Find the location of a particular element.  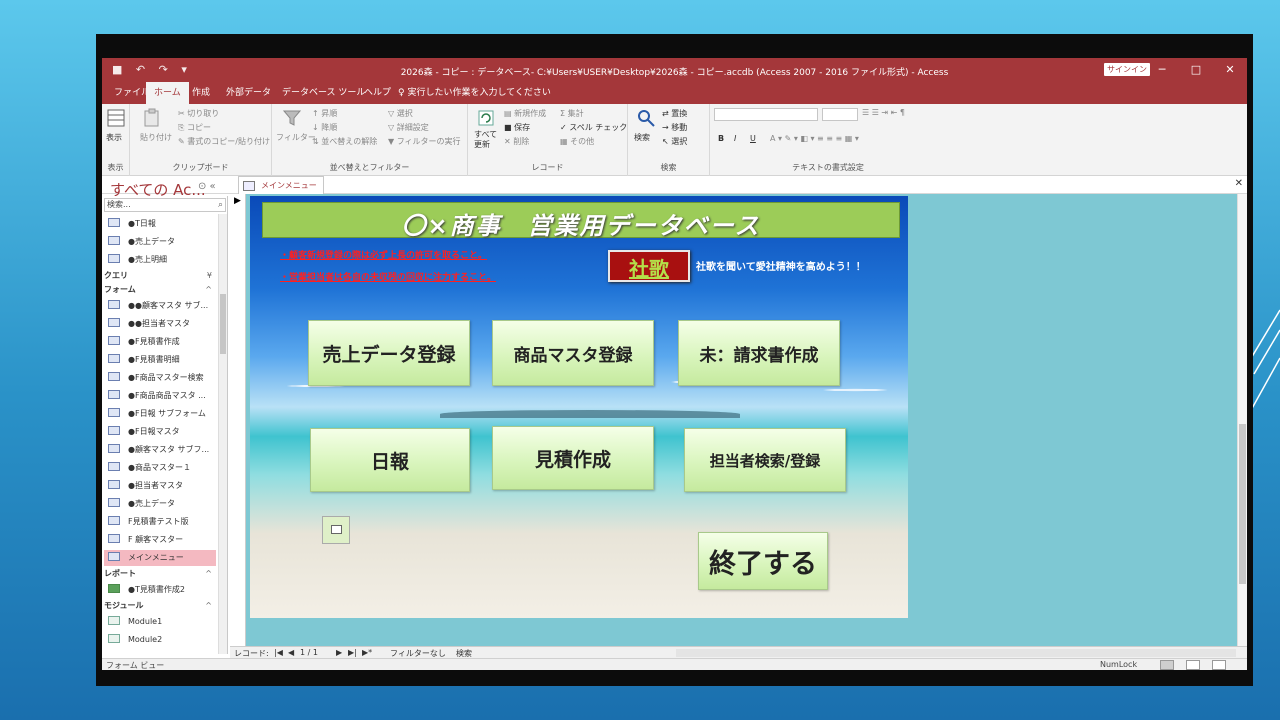

totals-button: Σ 集計 is located at coordinates (572, 113).